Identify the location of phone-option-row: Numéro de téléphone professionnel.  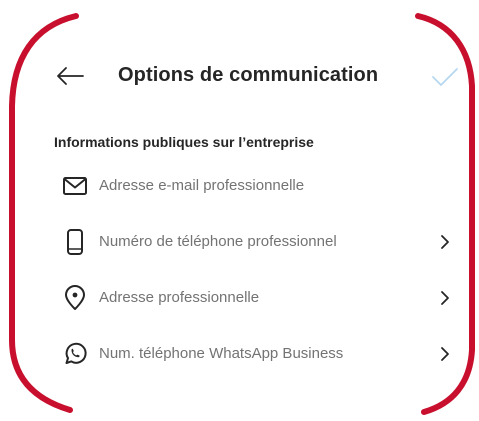
(254, 242).